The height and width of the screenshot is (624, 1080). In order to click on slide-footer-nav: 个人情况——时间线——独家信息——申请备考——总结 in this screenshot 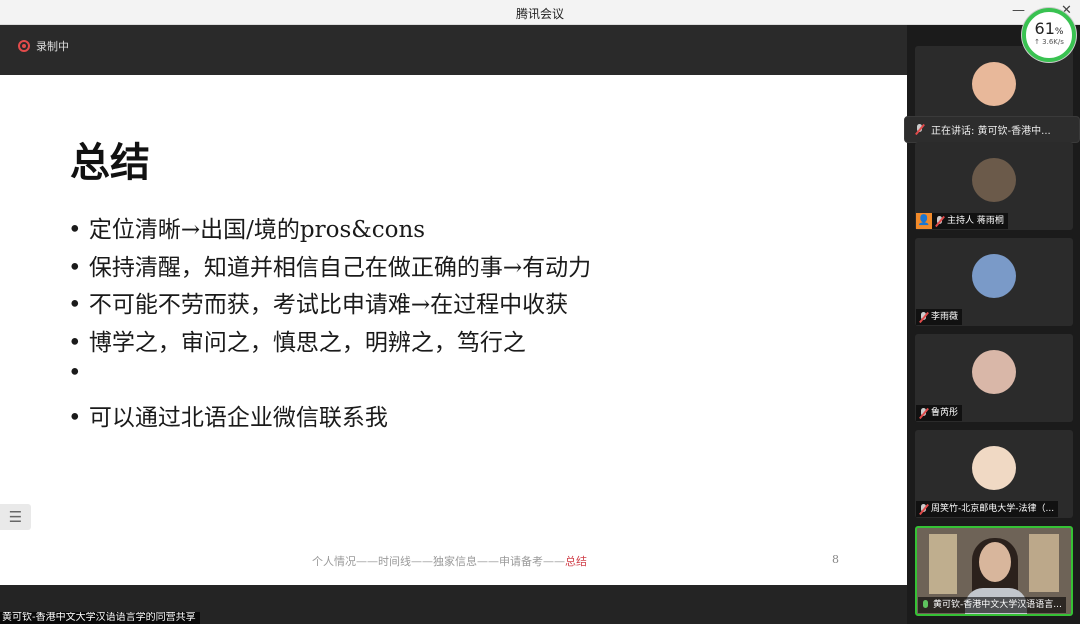, I will do `click(449, 561)`.